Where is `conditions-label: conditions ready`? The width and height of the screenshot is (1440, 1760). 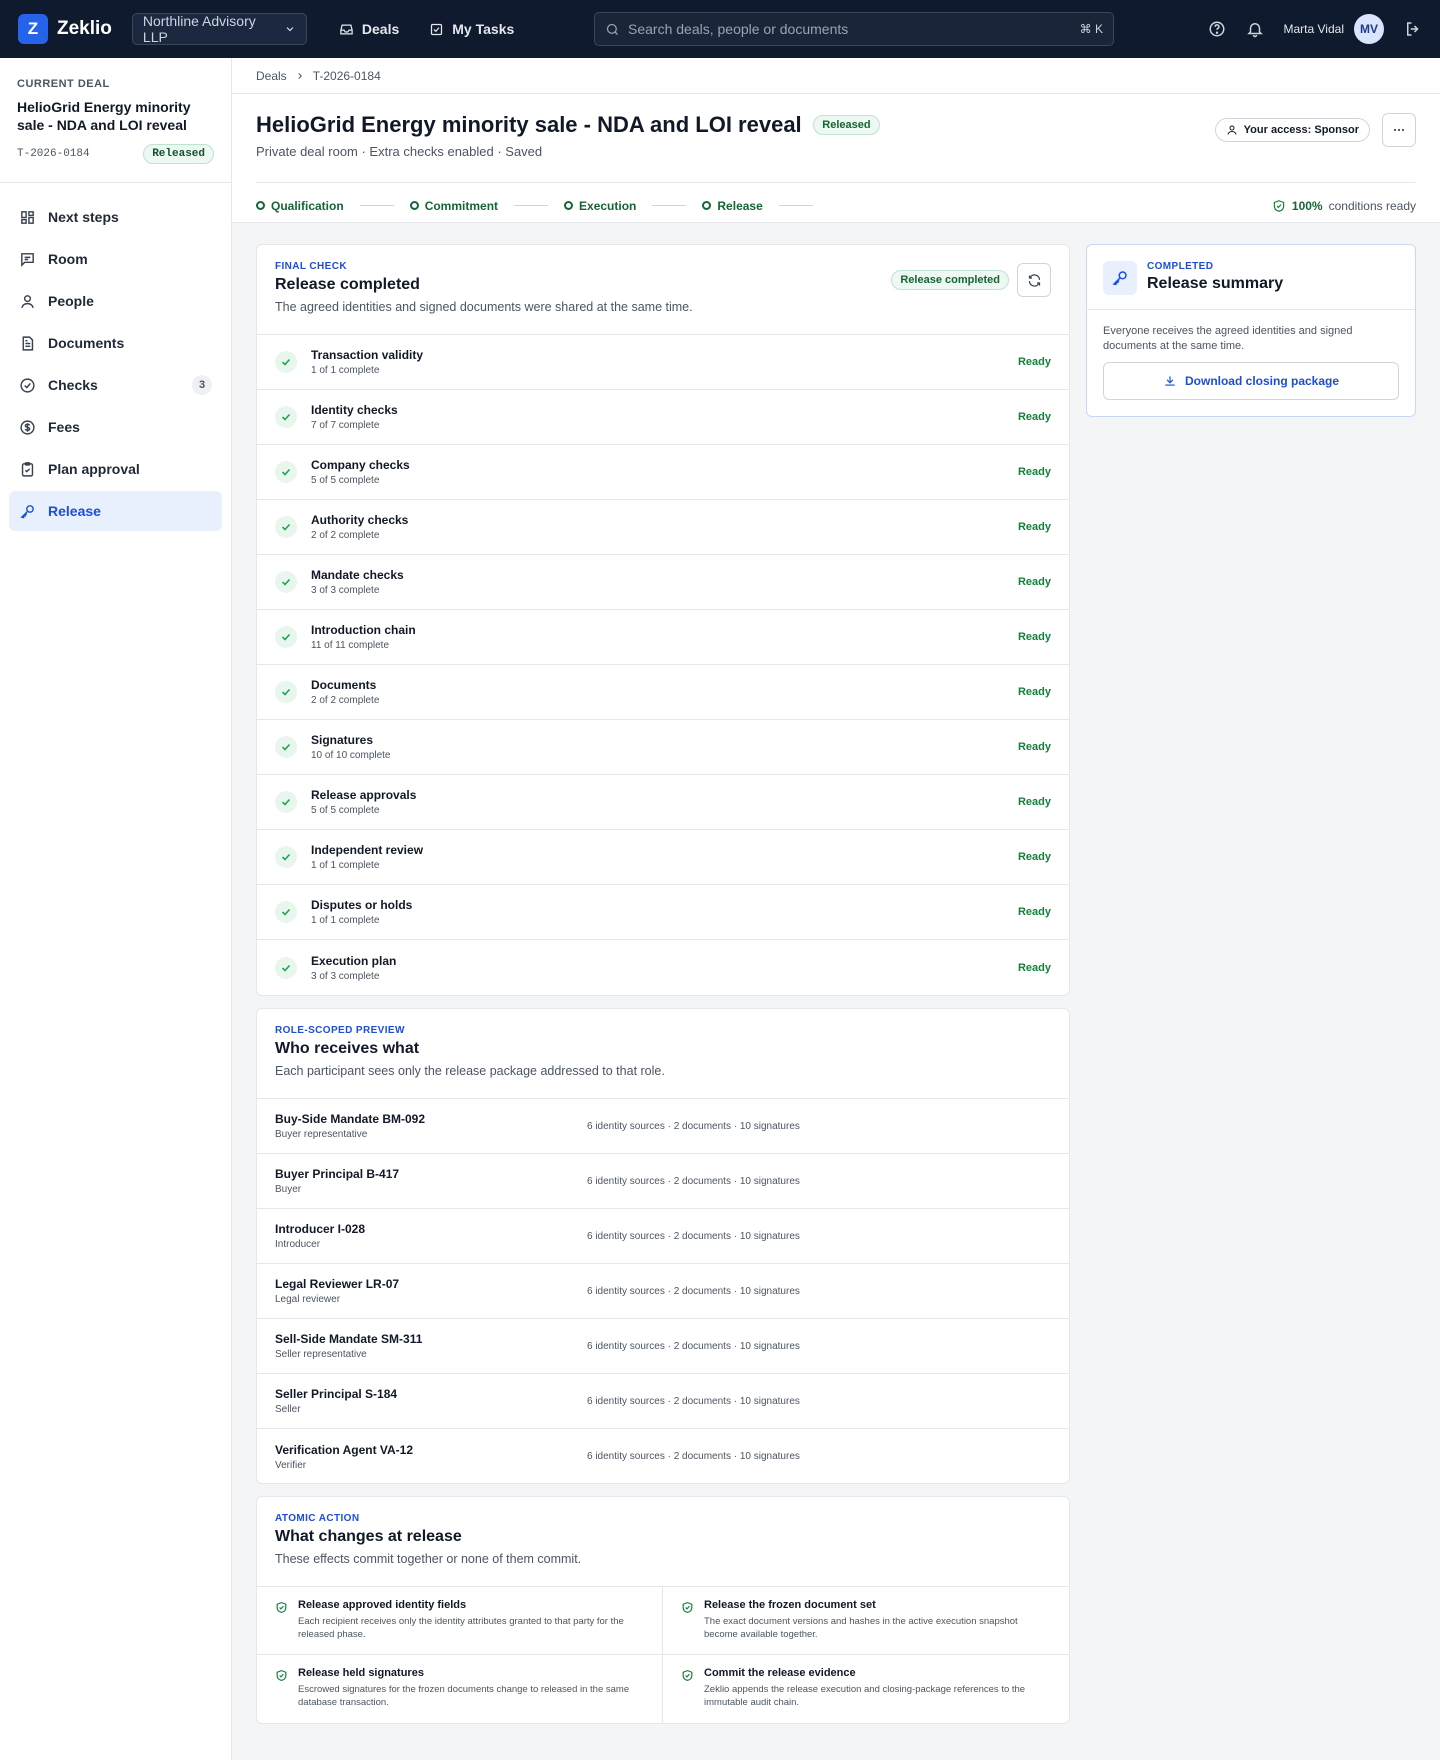
conditions-label: conditions ready is located at coordinates (1372, 205).